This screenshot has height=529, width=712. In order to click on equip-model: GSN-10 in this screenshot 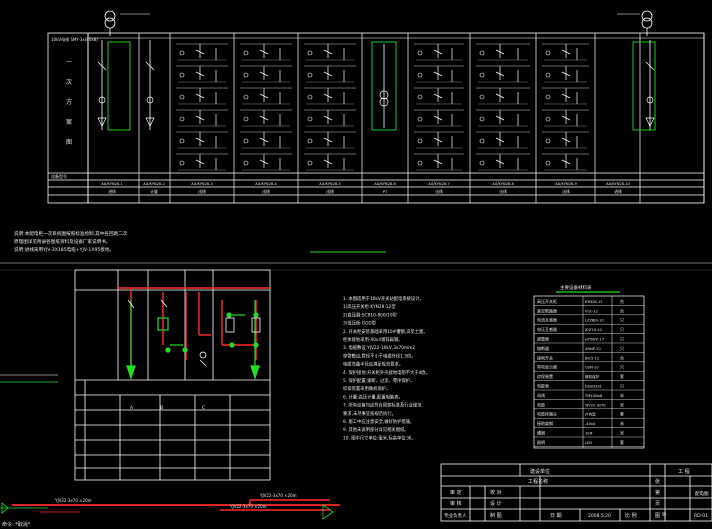, I will do `click(592, 368)`.